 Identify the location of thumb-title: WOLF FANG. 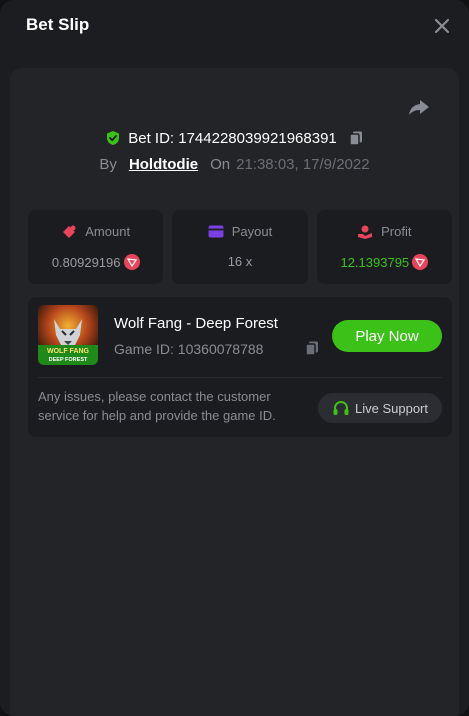
(68, 351).